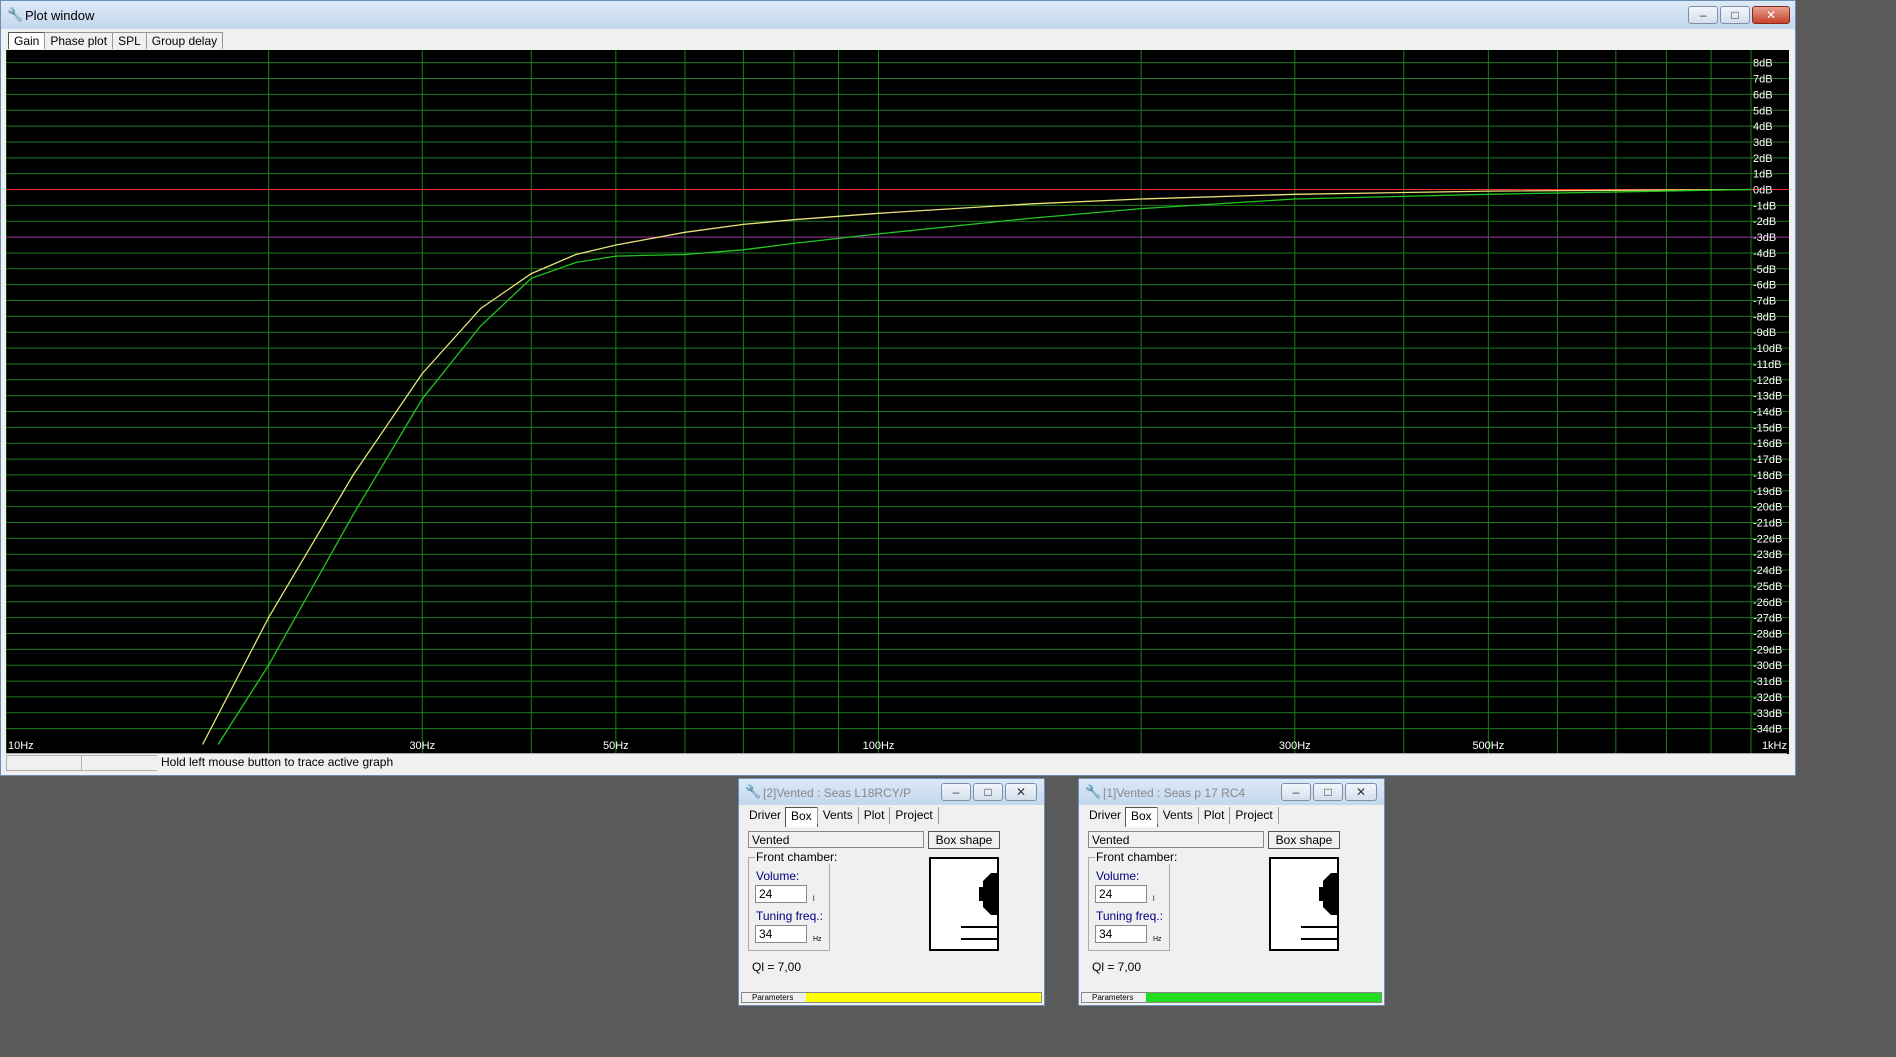  What do you see at coordinates (1263, 997) in the screenshot?
I see `driver-color-swatch` at bounding box center [1263, 997].